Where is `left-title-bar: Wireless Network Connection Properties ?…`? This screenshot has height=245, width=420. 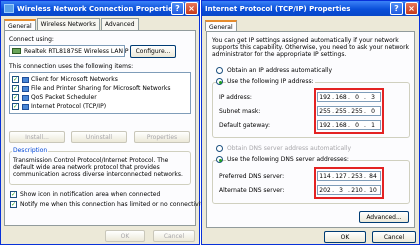
left-title-bar: Wireless Network Connection Properties ?… is located at coordinates (100, 8).